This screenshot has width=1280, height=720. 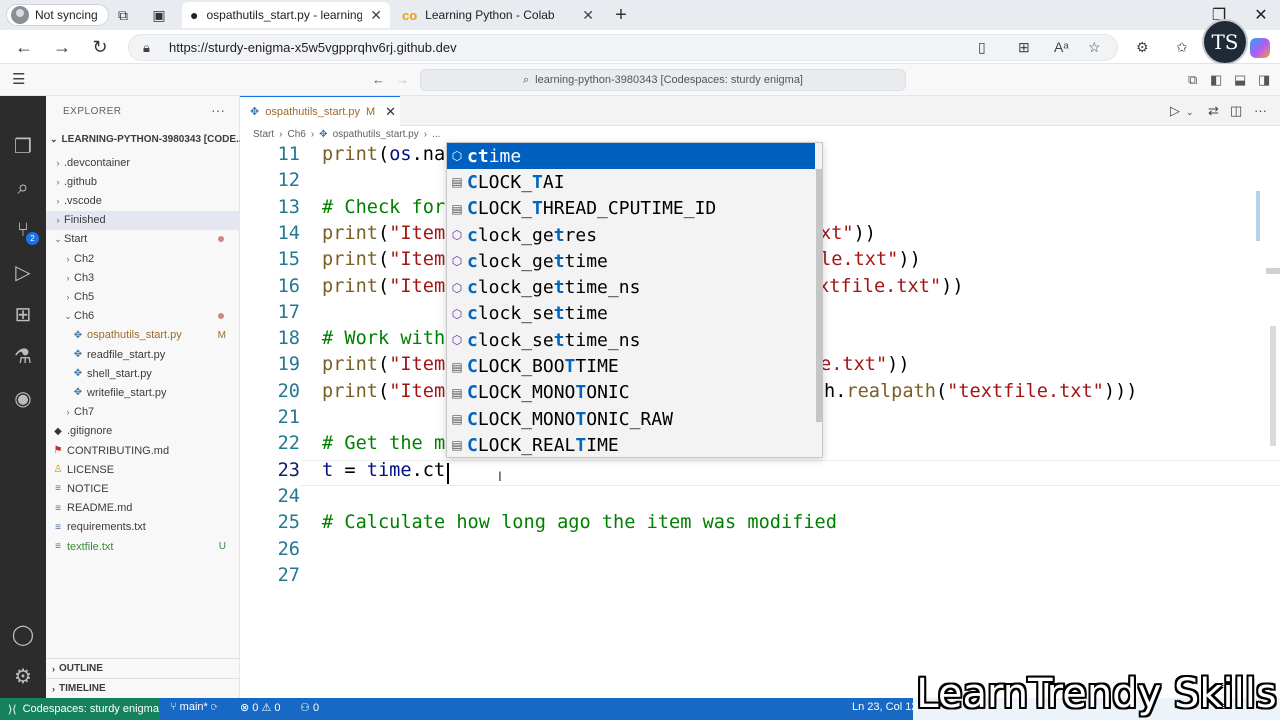 I want to click on suggestion-item: ▤ CLOCK_THREAD_CPUTIME_ID, so click(x=631, y=209).